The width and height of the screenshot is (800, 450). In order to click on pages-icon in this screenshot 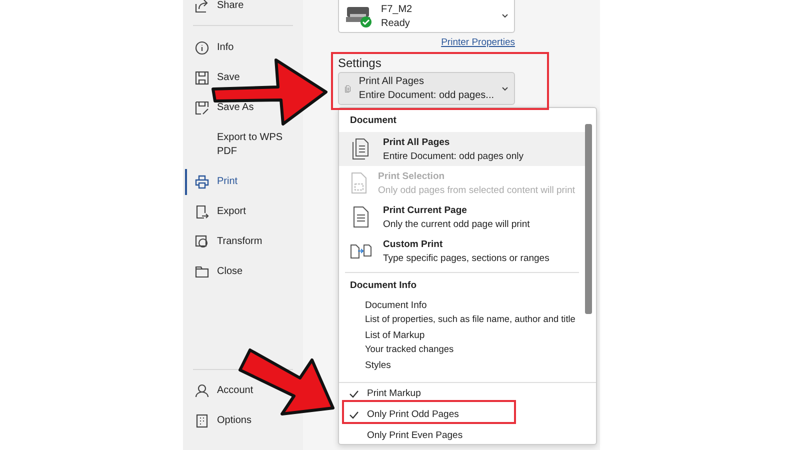, I will do `click(361, 149)`.